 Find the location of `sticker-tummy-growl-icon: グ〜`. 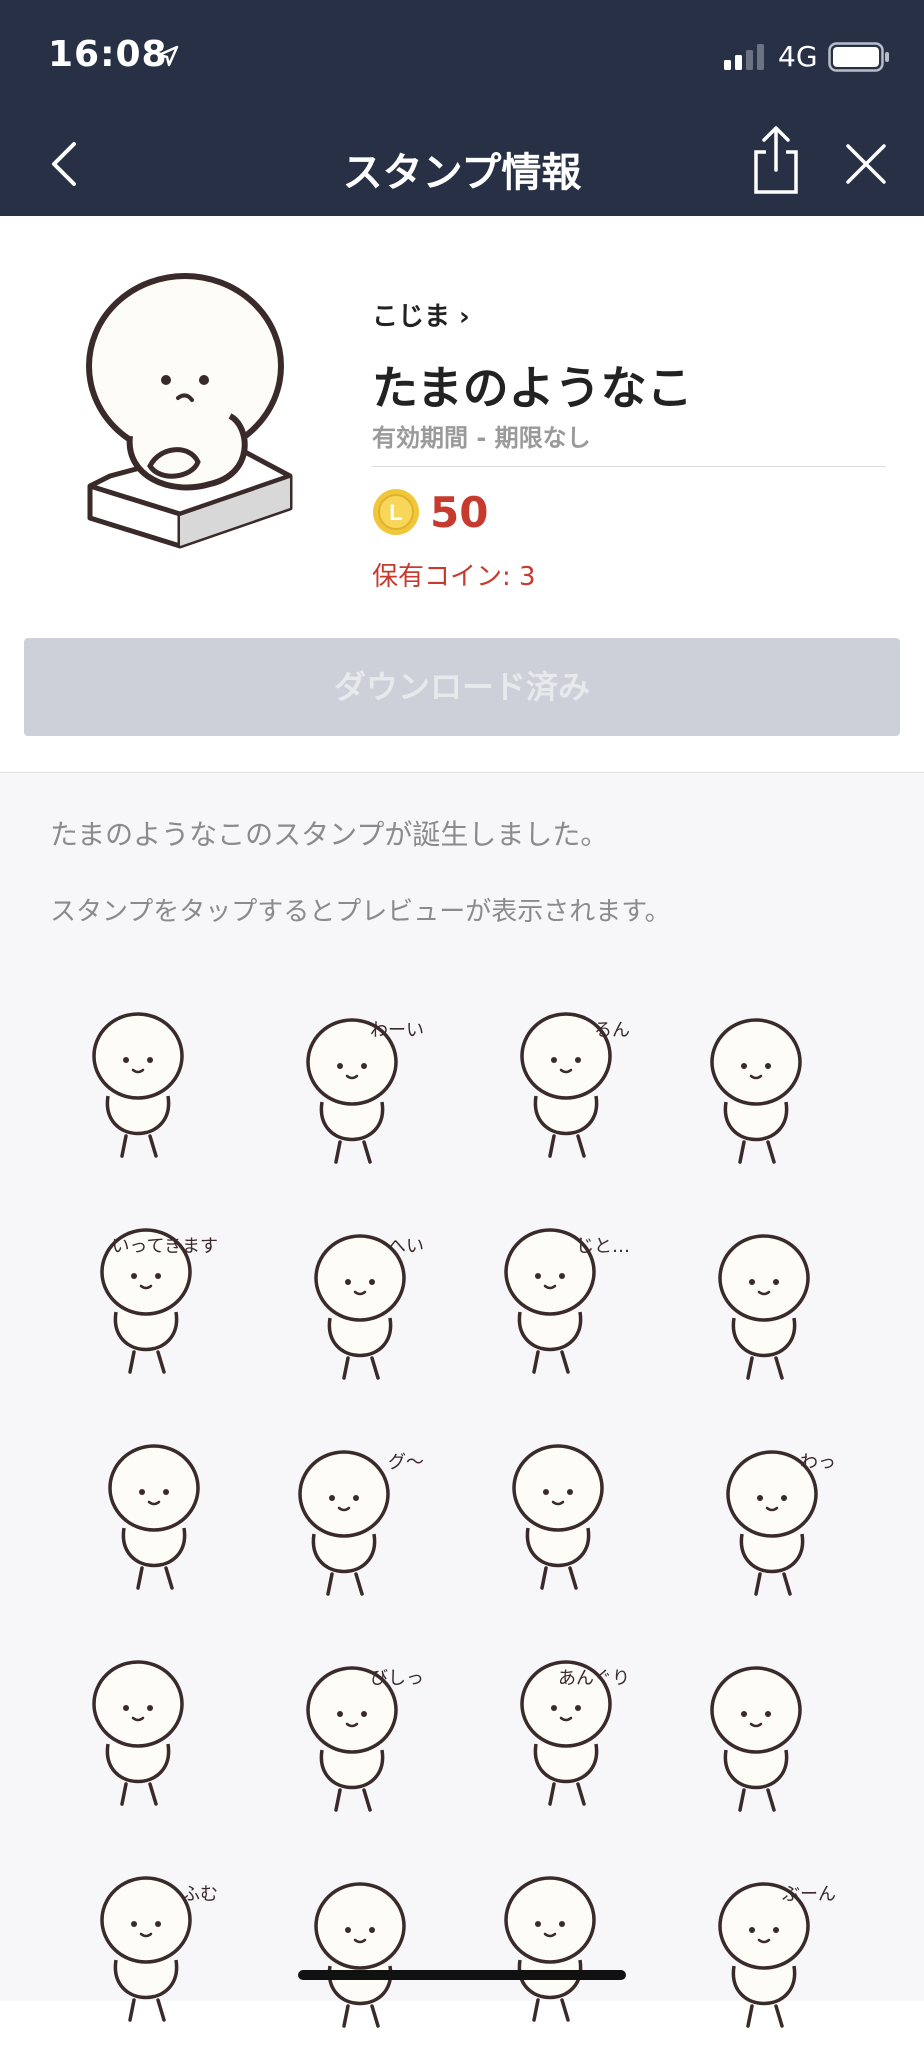

sticker-tummy-growl-icon: グ〜 is located at coordinates (361, 1523).